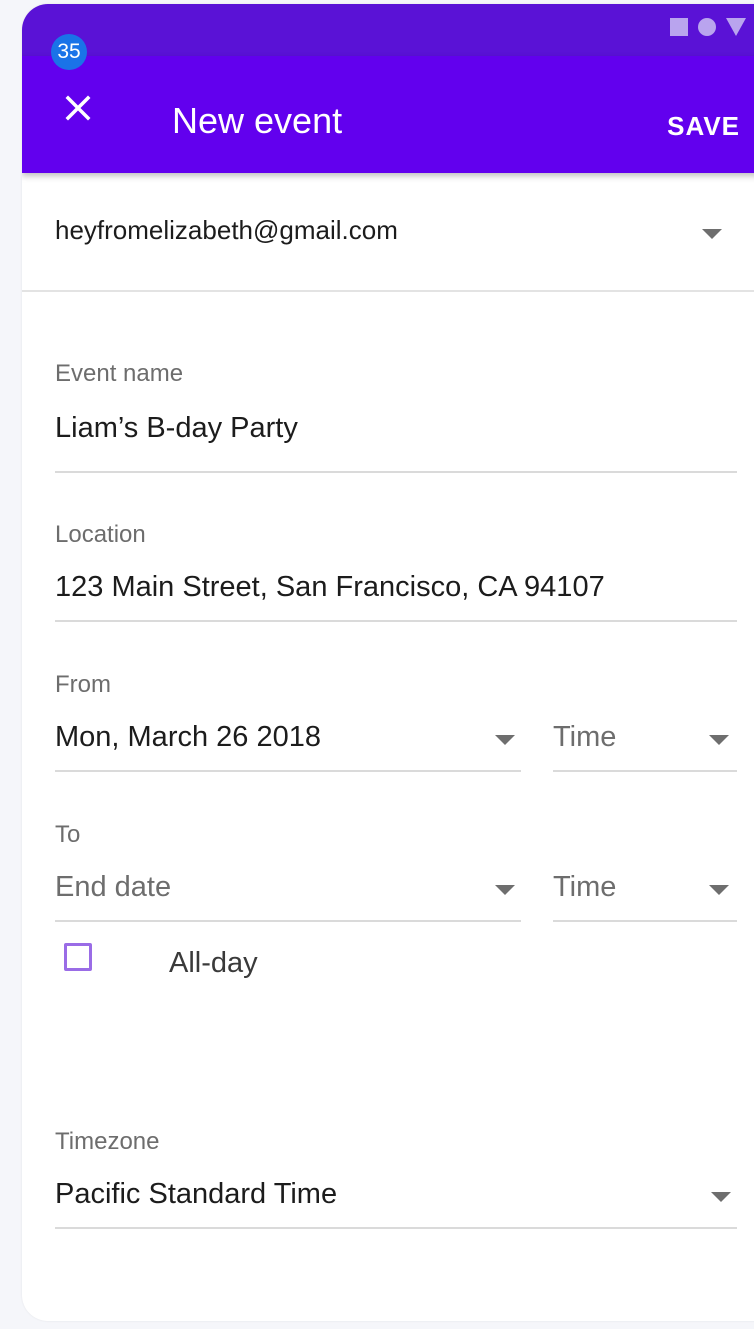  Describe the element at coordinates (188, 737) in the screenshot. I see `from-date-value: Mon, March 26 2018` at that location.